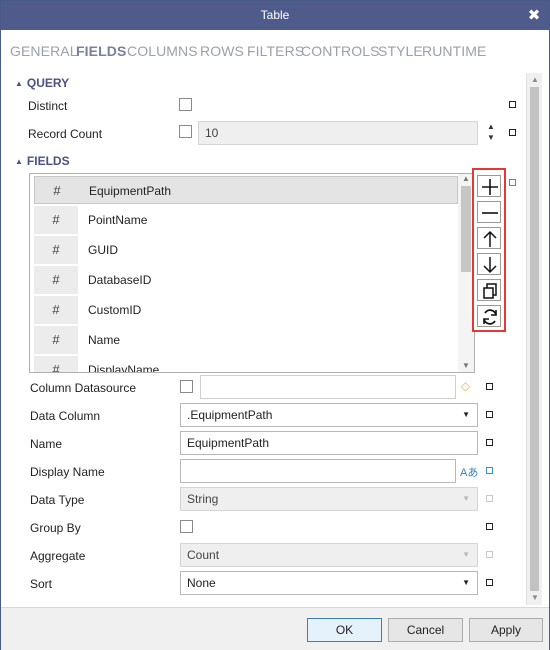 The width and height of the screenshot is (550, 650). I want to click on display-name-binding-marker, so click(489, 470).